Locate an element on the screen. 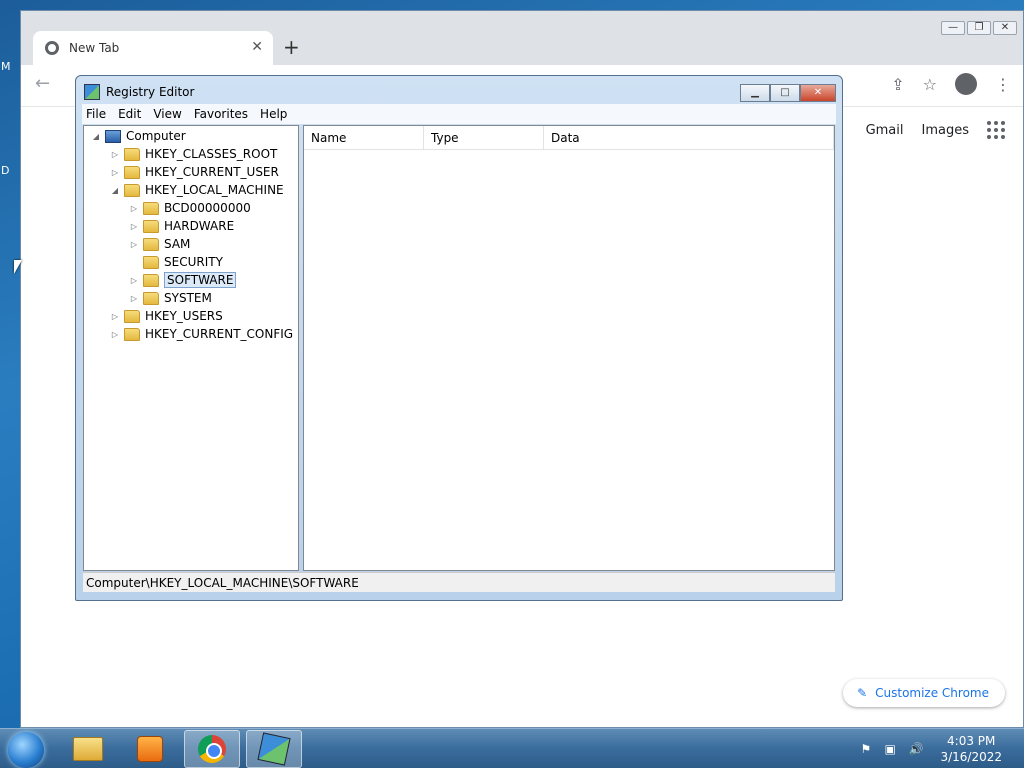 The height and width of the screenshot is (768, 1024). tree-node-sam: ▷ SAM is located at coordinates (160, 244).